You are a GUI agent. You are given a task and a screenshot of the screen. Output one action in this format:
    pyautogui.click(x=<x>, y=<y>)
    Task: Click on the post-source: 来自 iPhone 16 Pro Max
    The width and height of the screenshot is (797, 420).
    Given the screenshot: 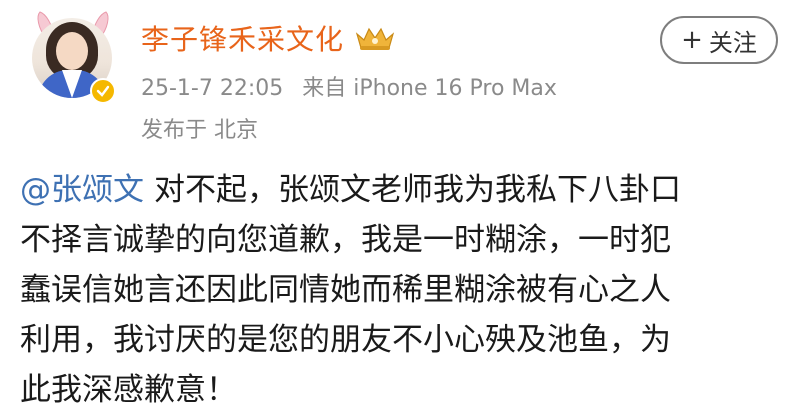 What is the action you would take?
    pyautogui.click(x=429, y=88)
    